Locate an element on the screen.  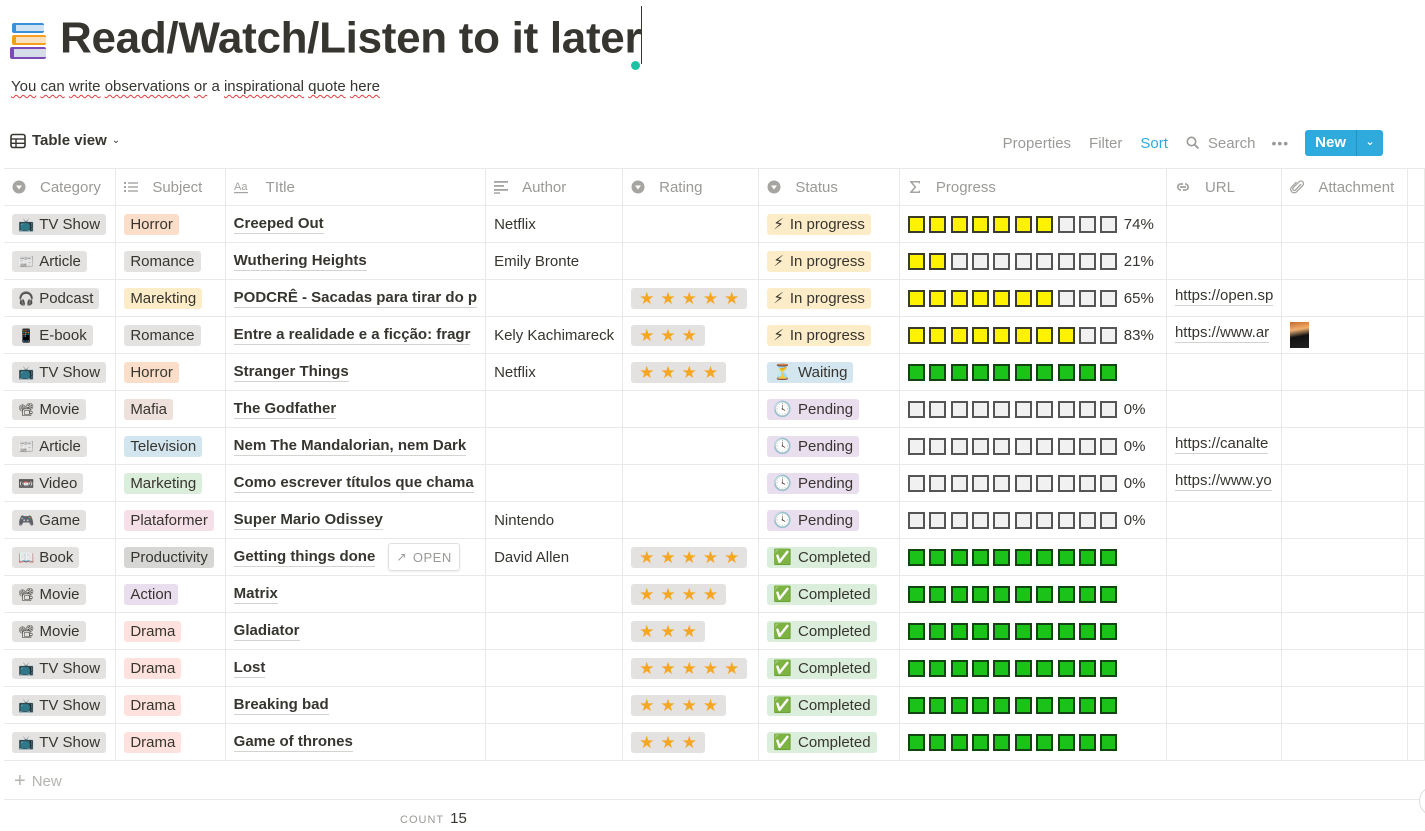
url-link: https://canalte is located at coordinates (1221, 444).